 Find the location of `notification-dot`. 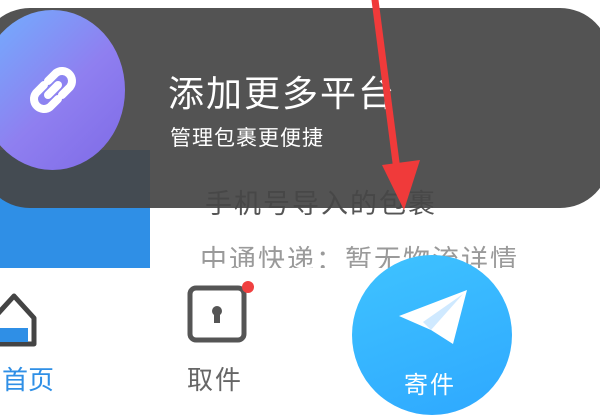

notification-dot is located at coordinates (248, 287).